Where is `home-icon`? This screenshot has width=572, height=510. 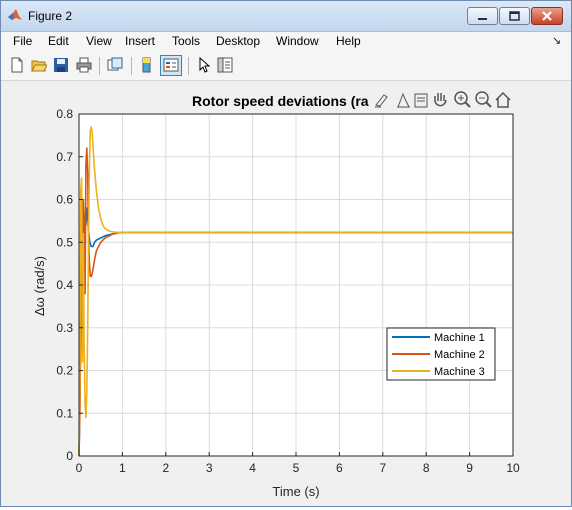 home-icon is located at coordinates (503, 99).